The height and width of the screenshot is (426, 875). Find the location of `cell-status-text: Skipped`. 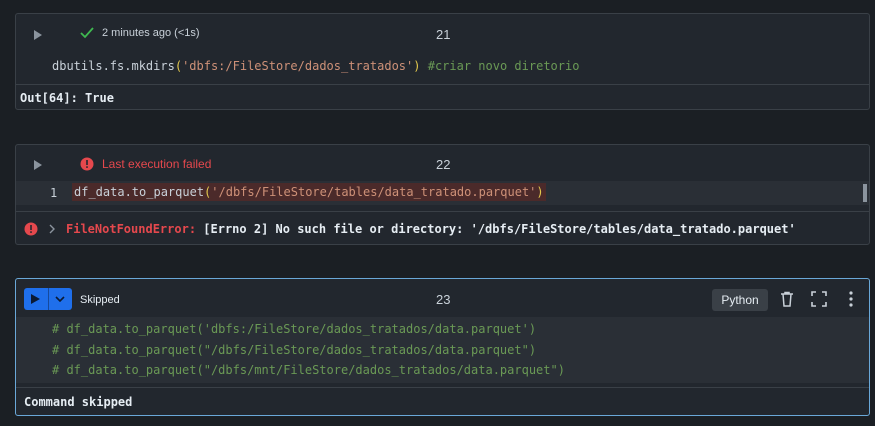

cell-status-text: Skipped is located at coordinates (100, 300).